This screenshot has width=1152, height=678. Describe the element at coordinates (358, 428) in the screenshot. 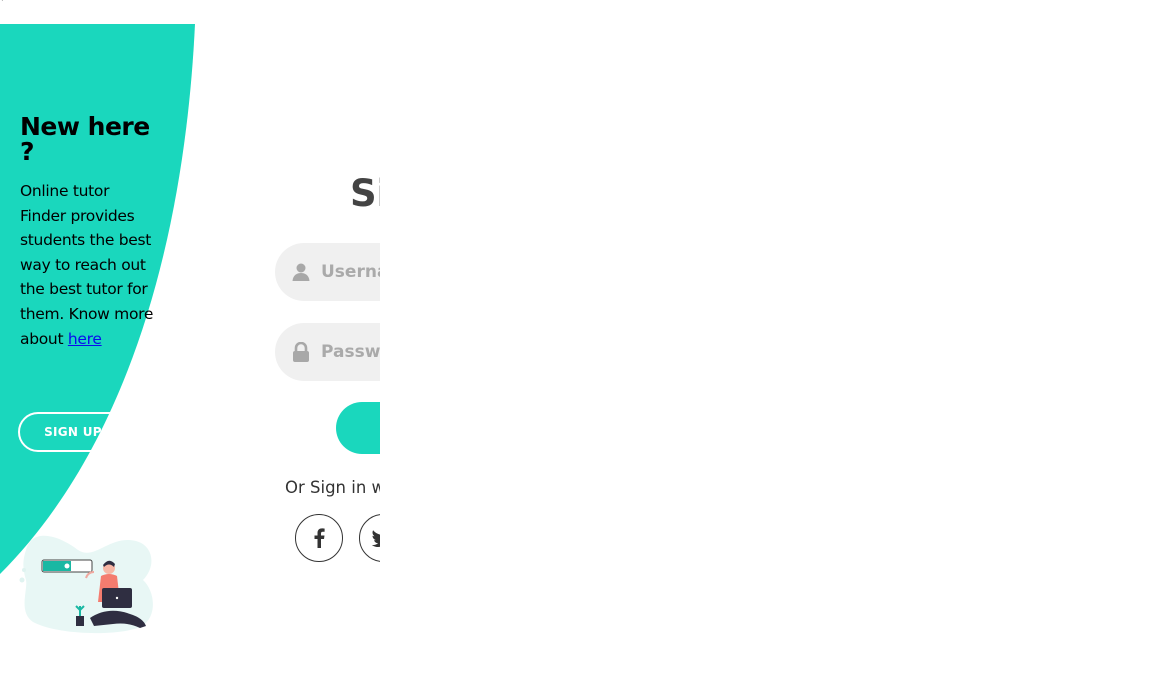

I see `login-button` at that location.